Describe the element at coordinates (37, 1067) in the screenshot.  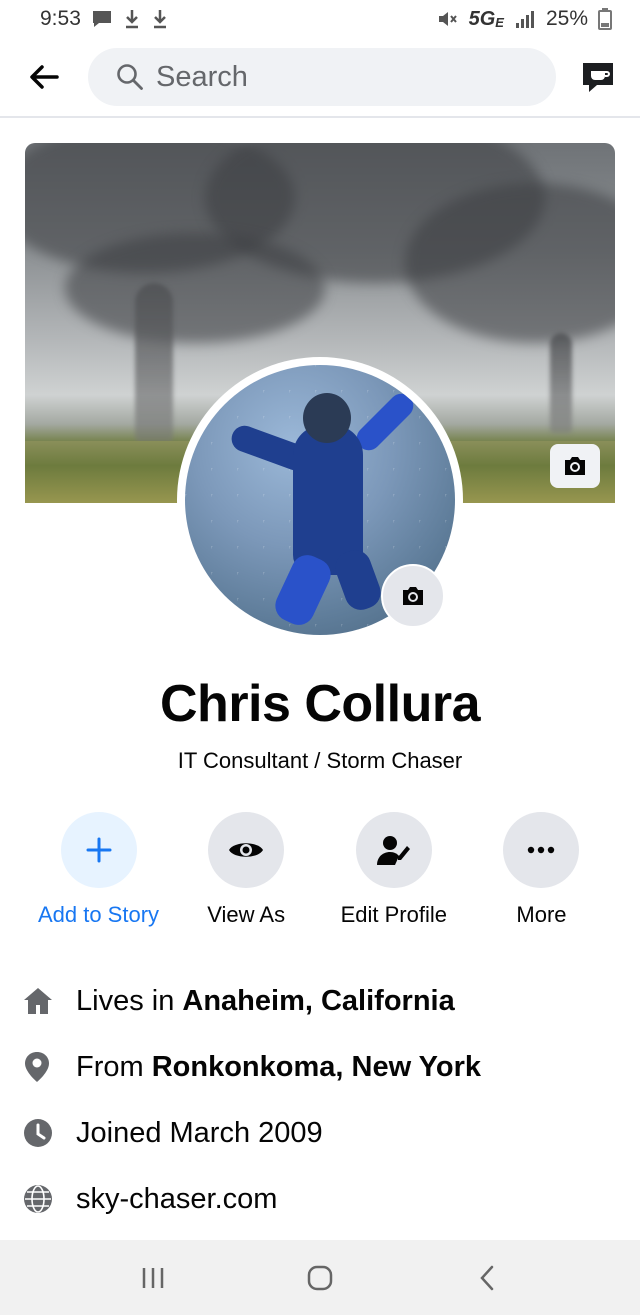
I see `location-pin-icon` at that location.